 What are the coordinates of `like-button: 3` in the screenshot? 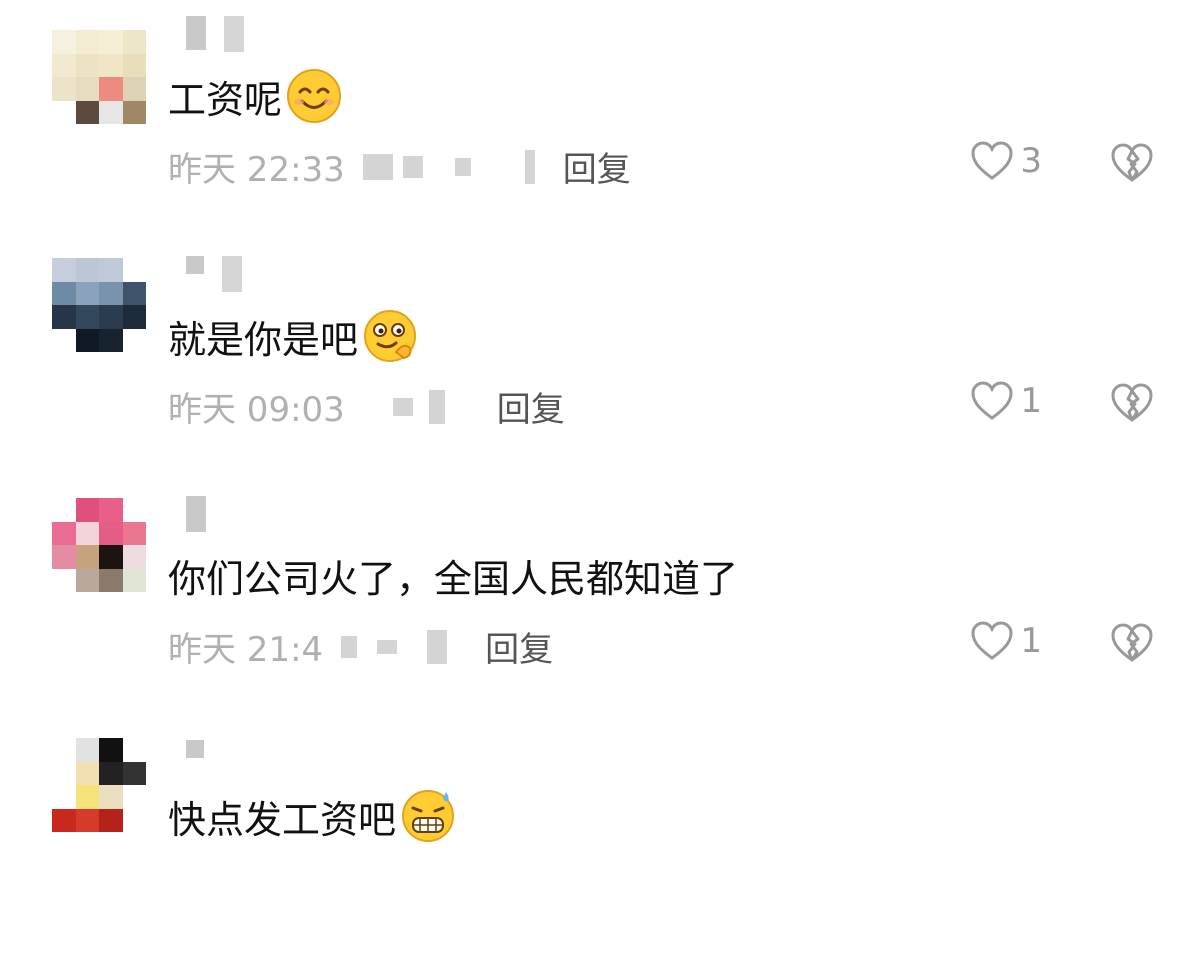 It's located at (1006, 161).